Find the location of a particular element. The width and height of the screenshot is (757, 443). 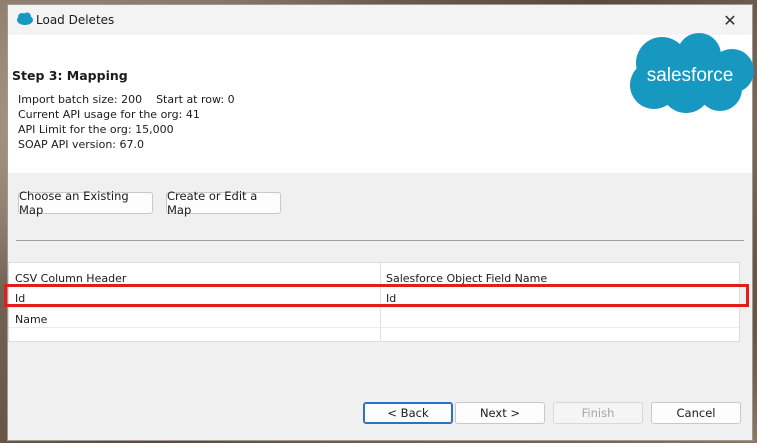

window-title: Load Deletes is located at coordinates (75, 20).